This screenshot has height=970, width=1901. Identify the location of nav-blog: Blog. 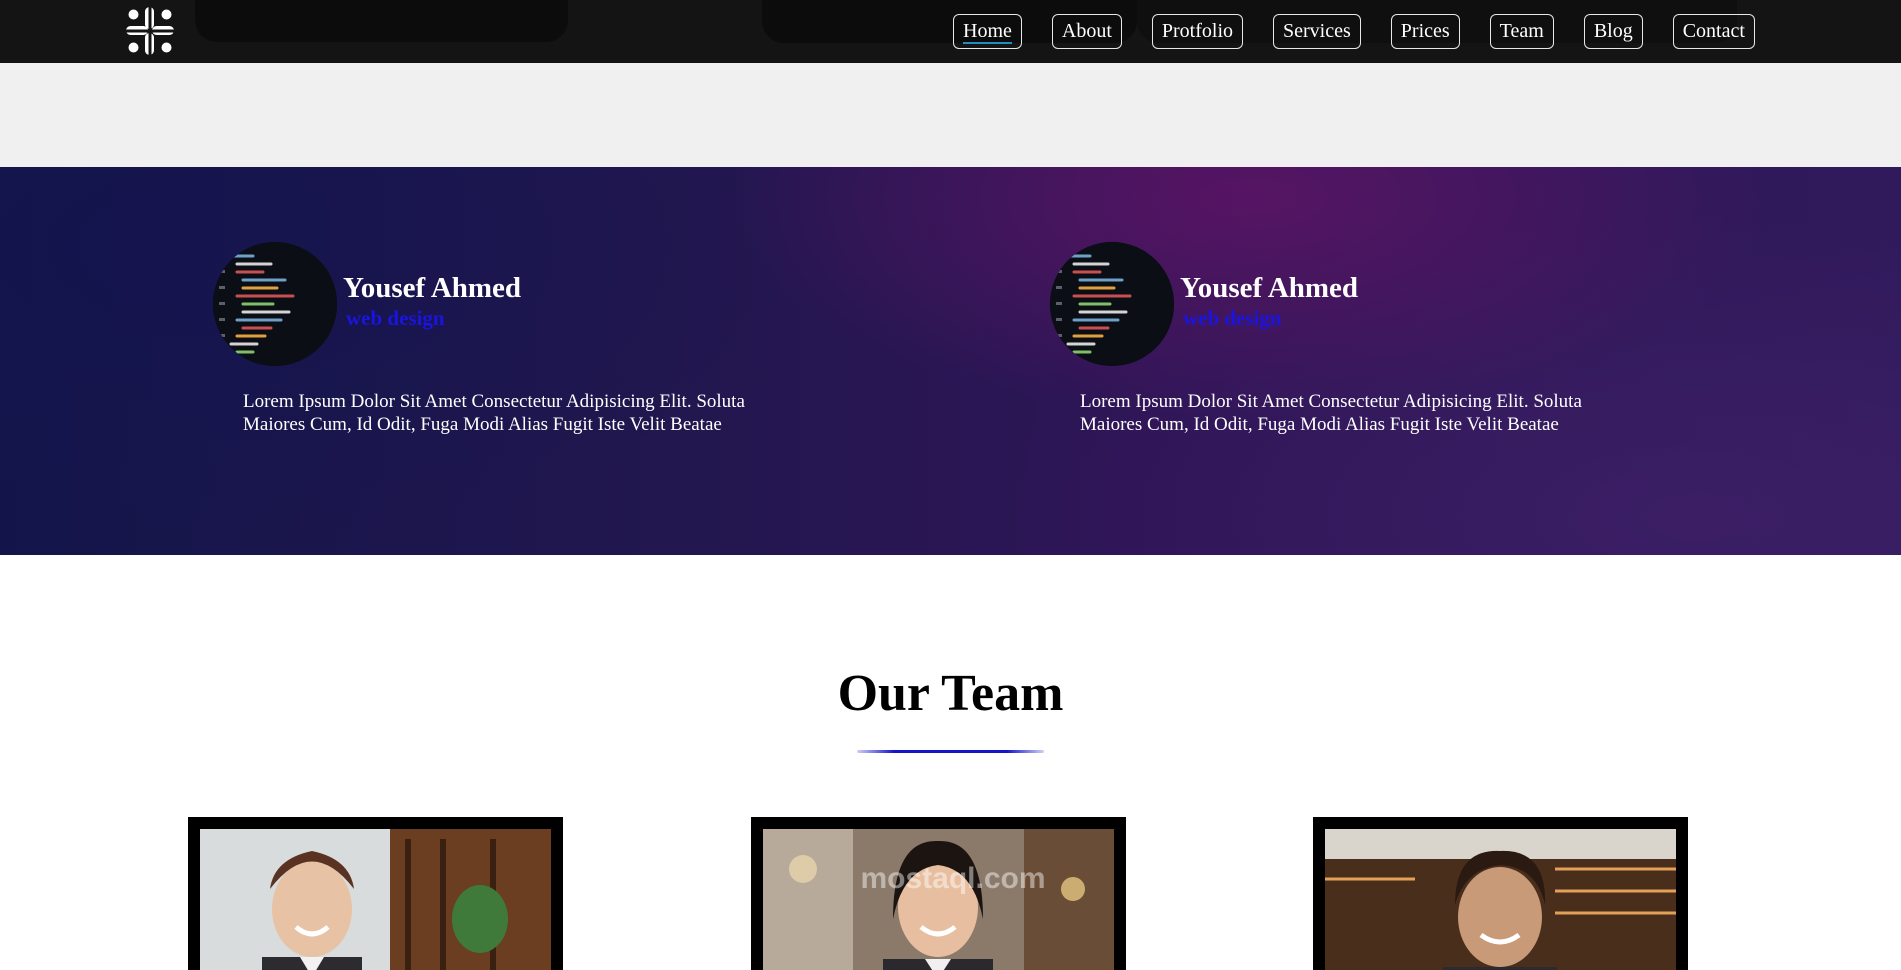
(1613, 31).